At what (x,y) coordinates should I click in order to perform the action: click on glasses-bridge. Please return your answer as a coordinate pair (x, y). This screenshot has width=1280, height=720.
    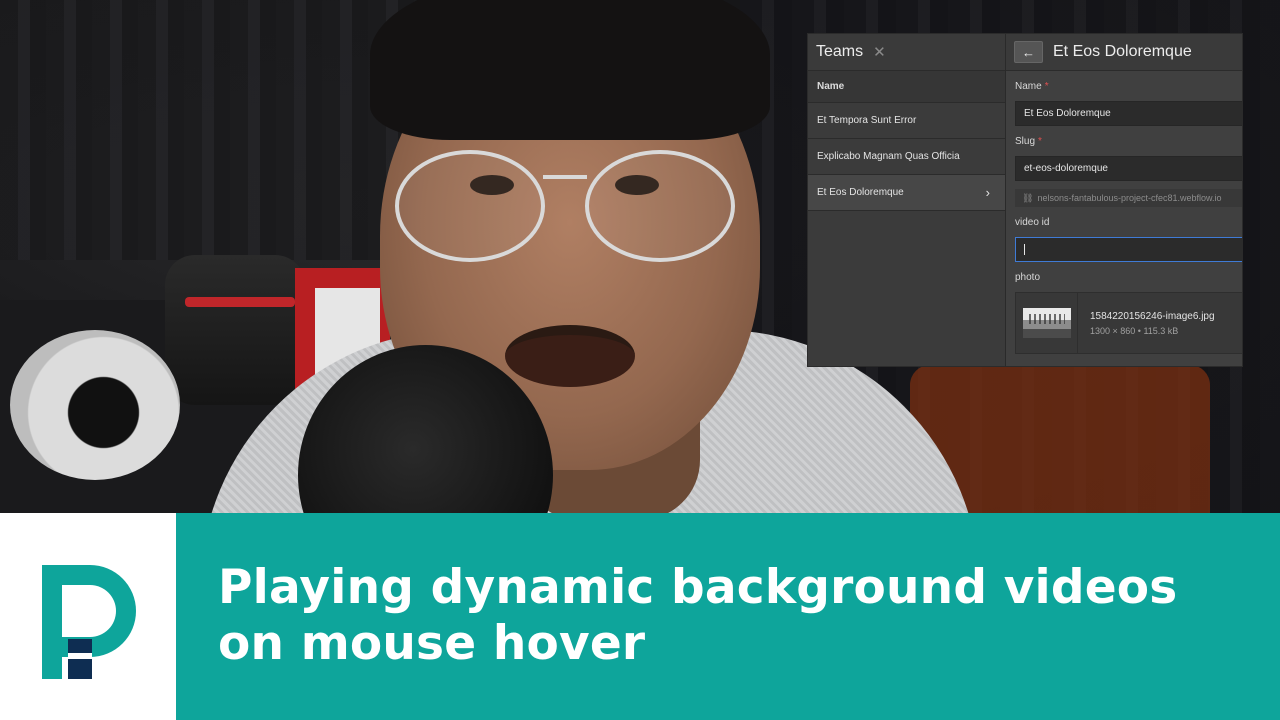
    Looking at the image, I should click on (565, 177).